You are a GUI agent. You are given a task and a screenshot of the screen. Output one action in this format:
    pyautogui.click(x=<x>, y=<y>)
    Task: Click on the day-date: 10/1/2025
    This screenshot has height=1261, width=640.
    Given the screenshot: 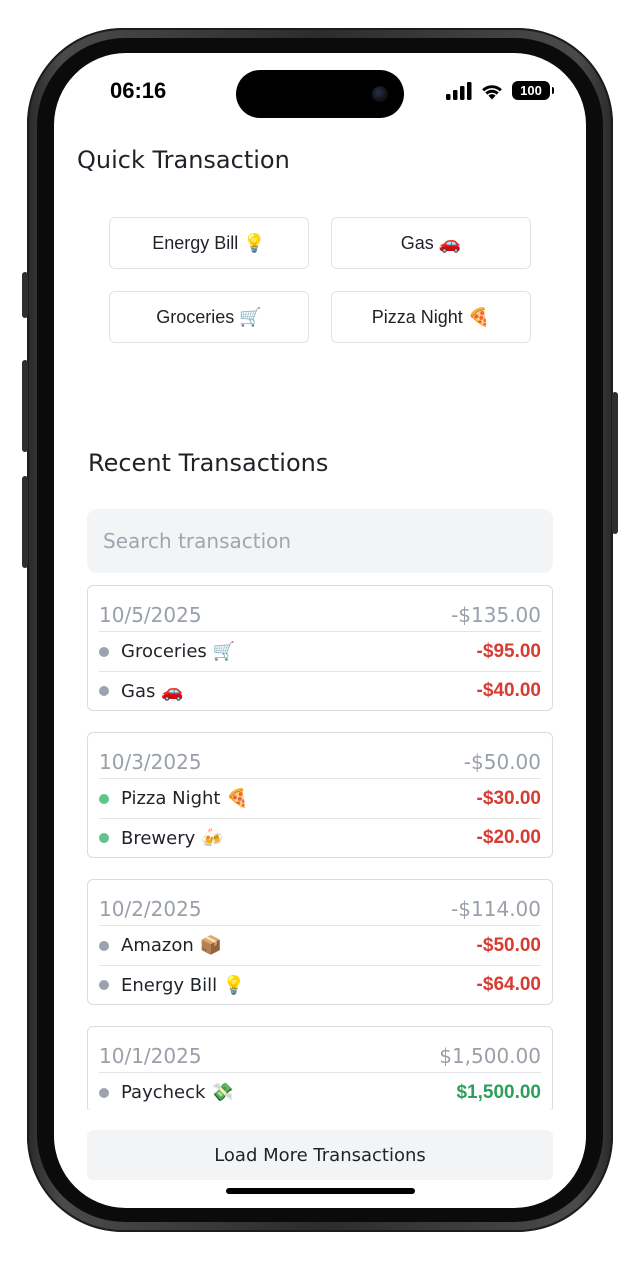 What is the action you would take?
    pyautogui.click(x=150, y=1056)
    